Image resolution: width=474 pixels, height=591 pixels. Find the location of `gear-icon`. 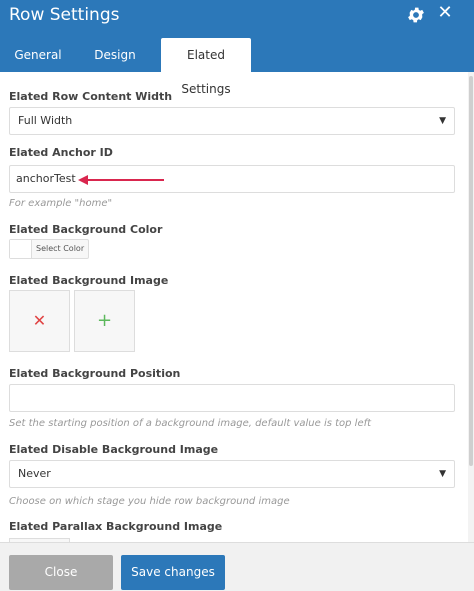

gear-icon is located at coordinates (416, 15).